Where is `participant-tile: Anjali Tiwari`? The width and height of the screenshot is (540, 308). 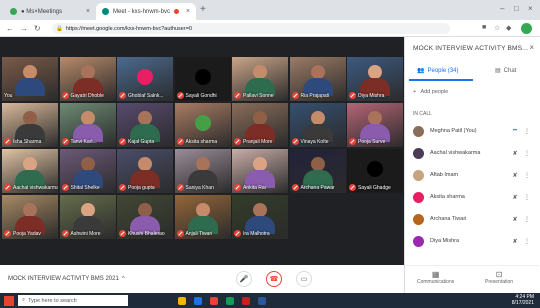 participant-tile: Anjali Tiwari is located at coordinates (202, 217).